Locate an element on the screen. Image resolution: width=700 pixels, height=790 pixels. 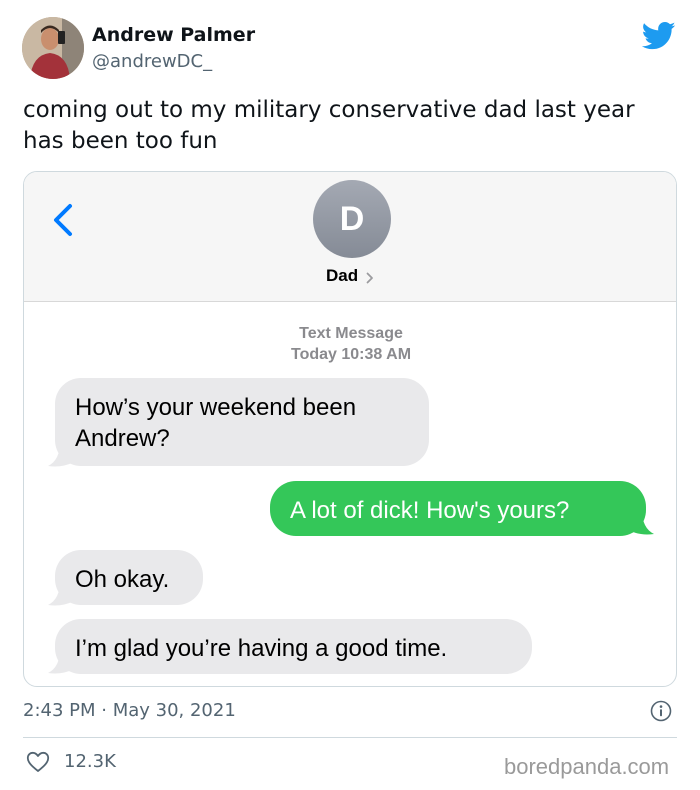
contact-name: Dad is located at coordinates (342, 276).